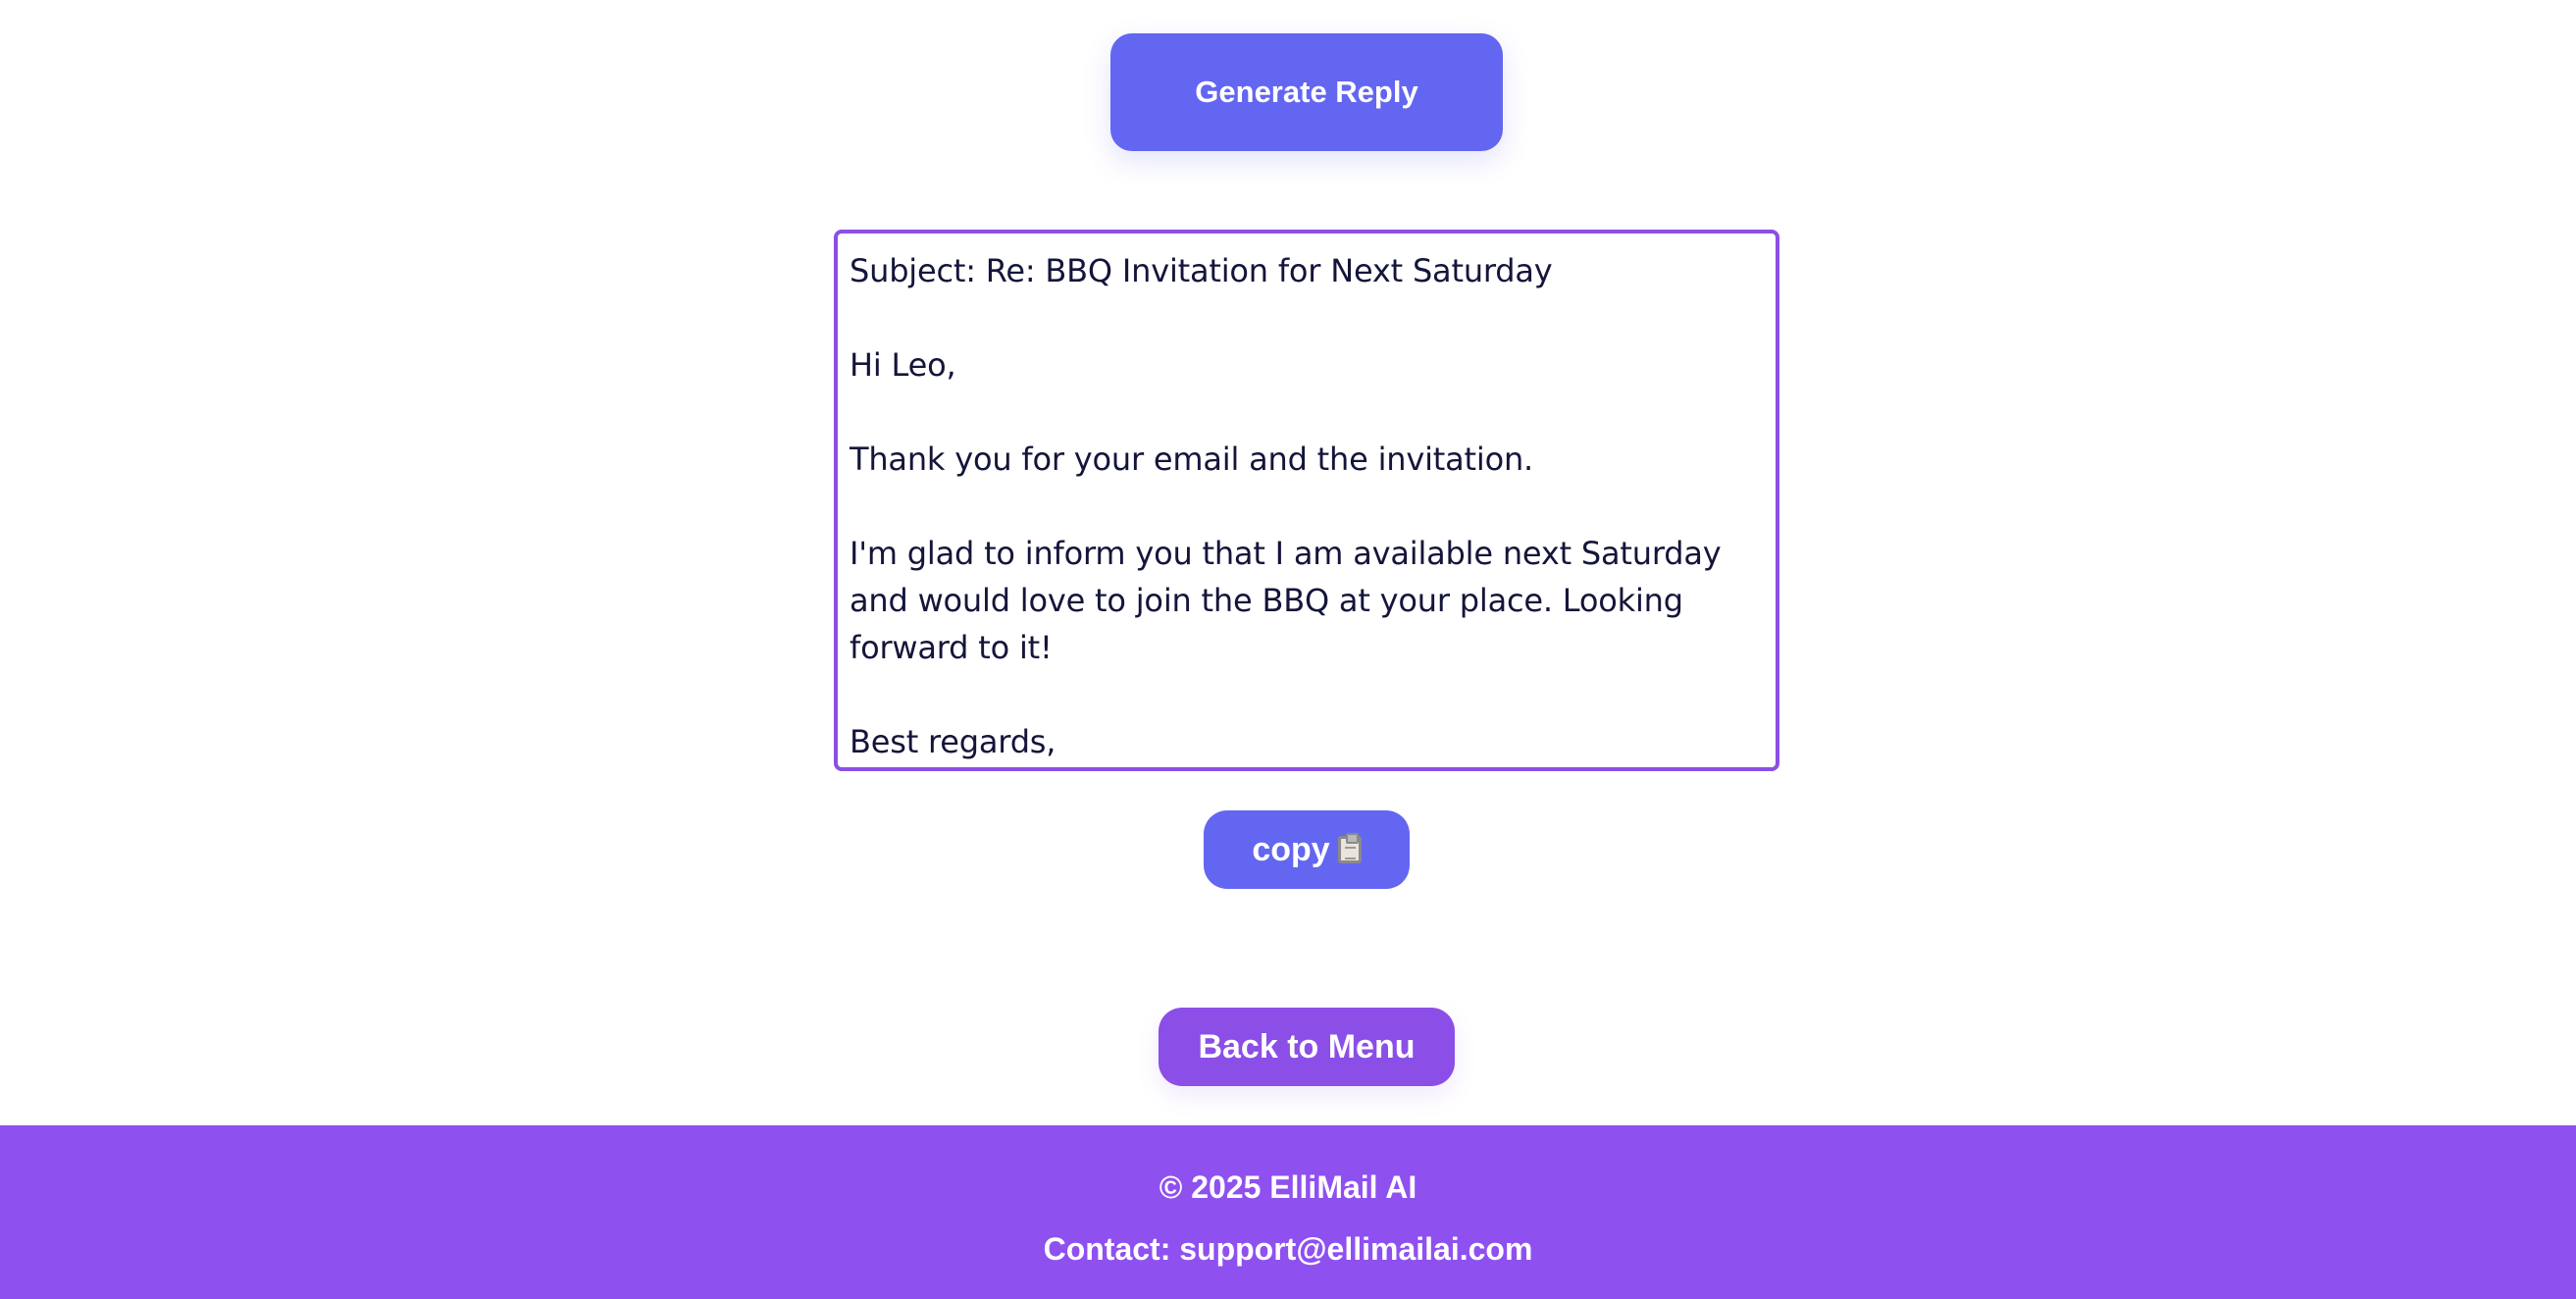 This screenshot has height=1299, width=2576. I want to click on footer-copyright: © 2025 ElliMail AI, so click(1288, 1187).